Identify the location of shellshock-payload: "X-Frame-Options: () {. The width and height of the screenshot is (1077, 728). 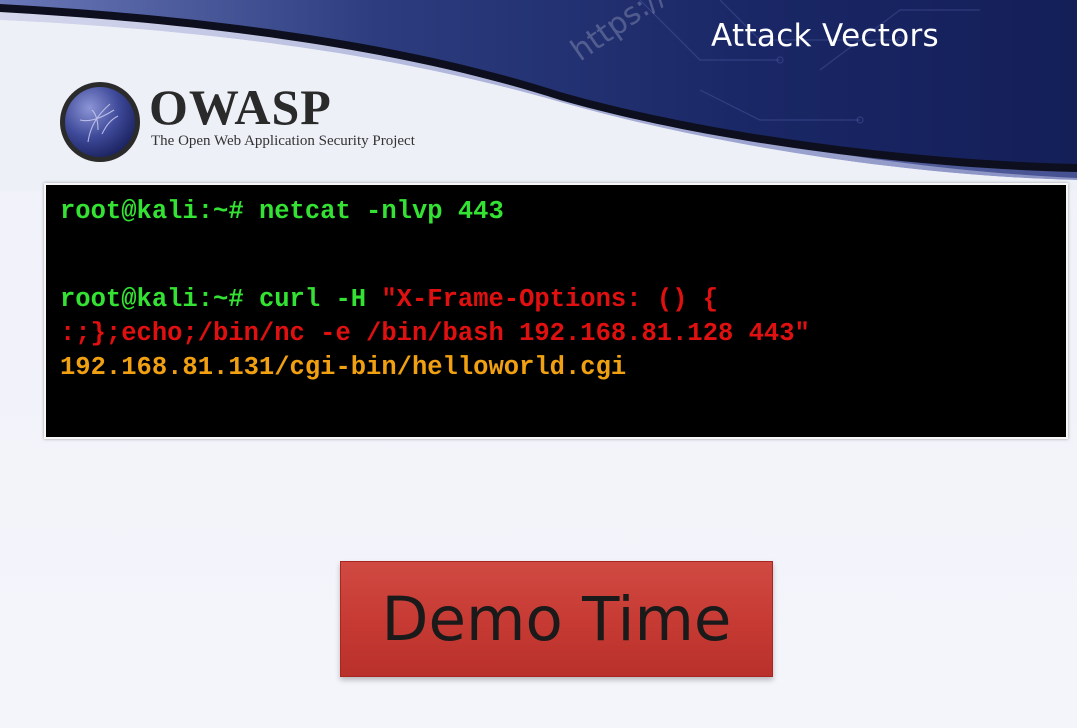
(550, 299).